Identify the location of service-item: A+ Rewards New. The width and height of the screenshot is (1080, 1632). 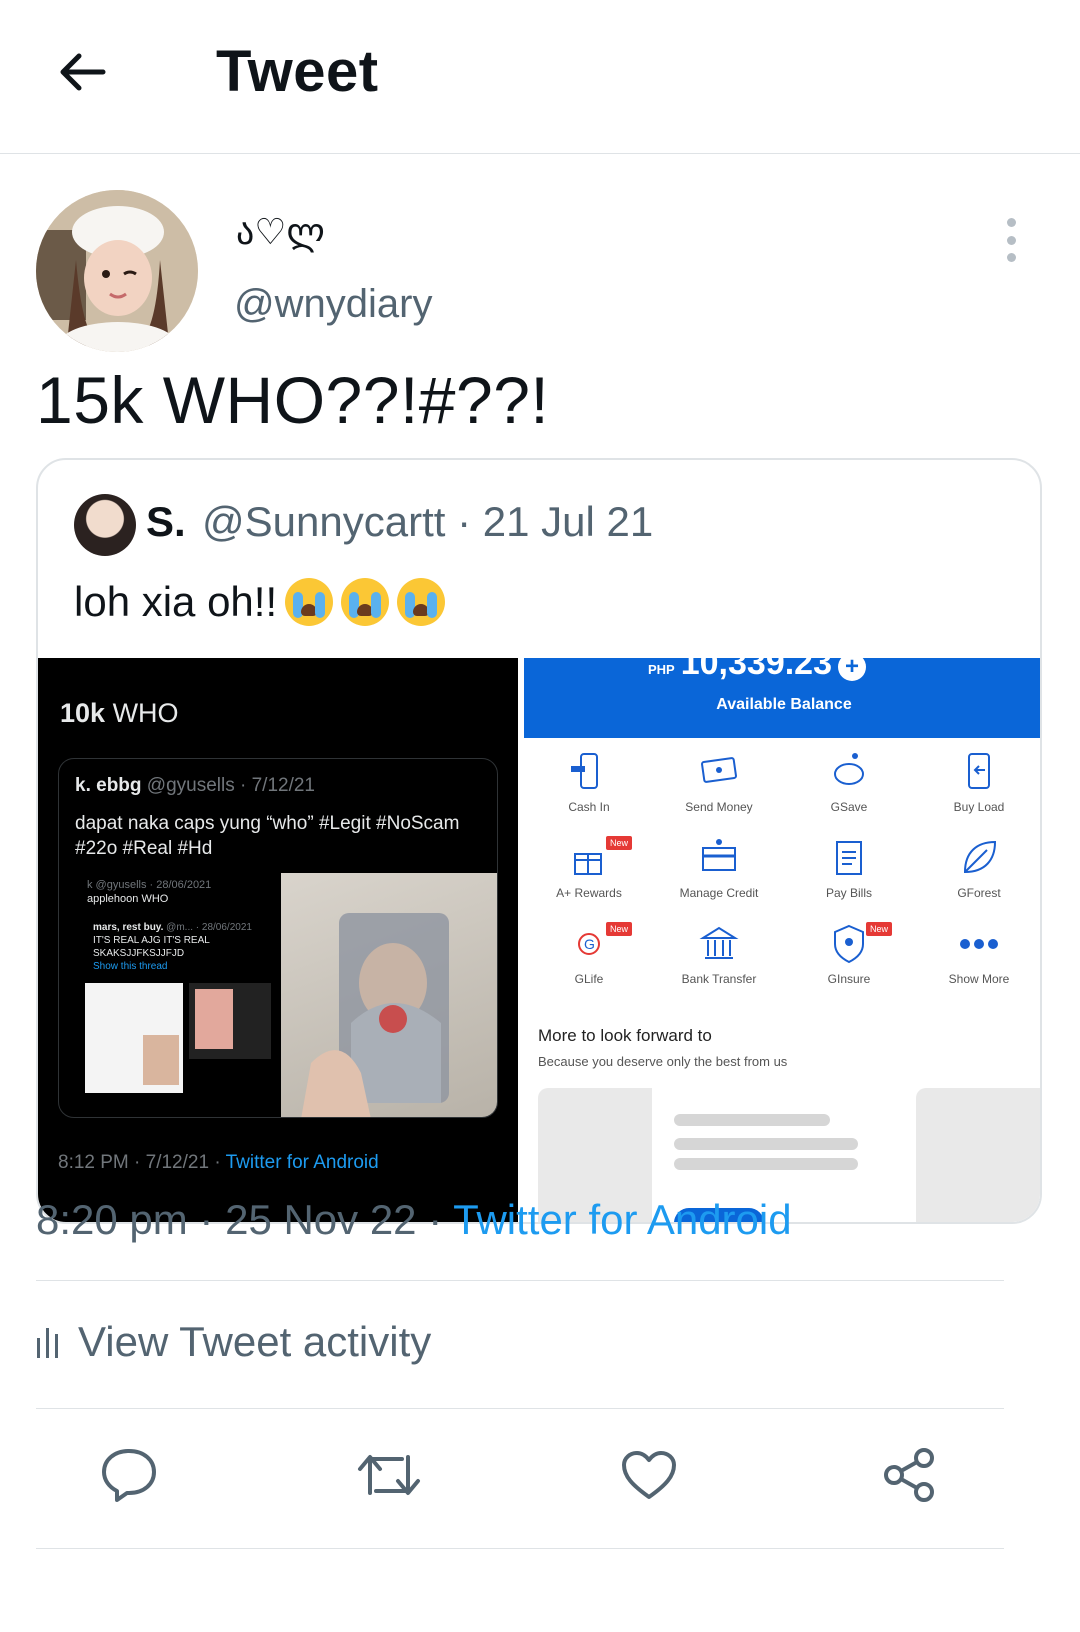
(589, 872).